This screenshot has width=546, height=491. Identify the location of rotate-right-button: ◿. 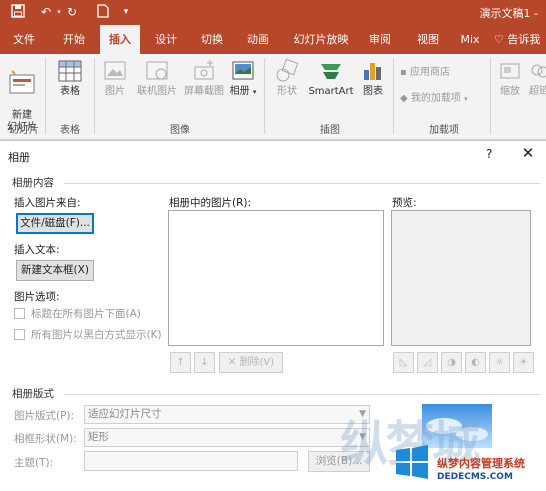
(427, 362).